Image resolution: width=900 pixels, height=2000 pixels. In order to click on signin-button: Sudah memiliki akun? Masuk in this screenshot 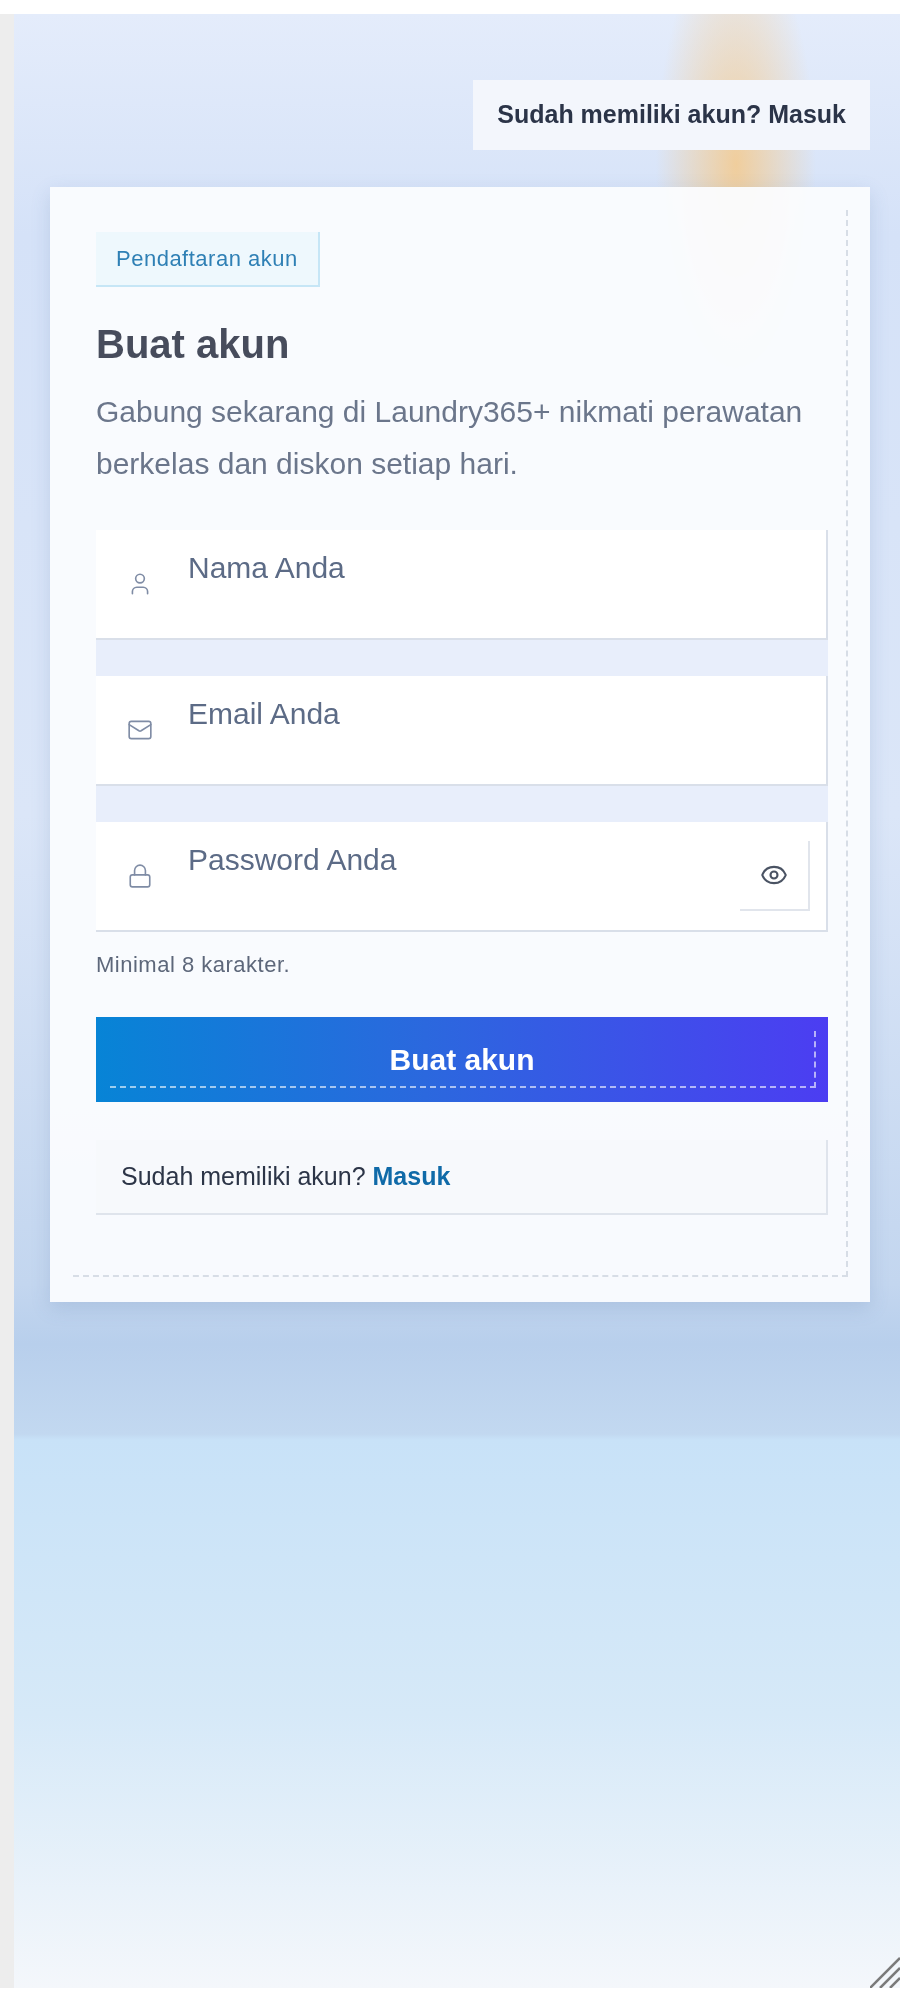, I will do `click(671, 115)`.